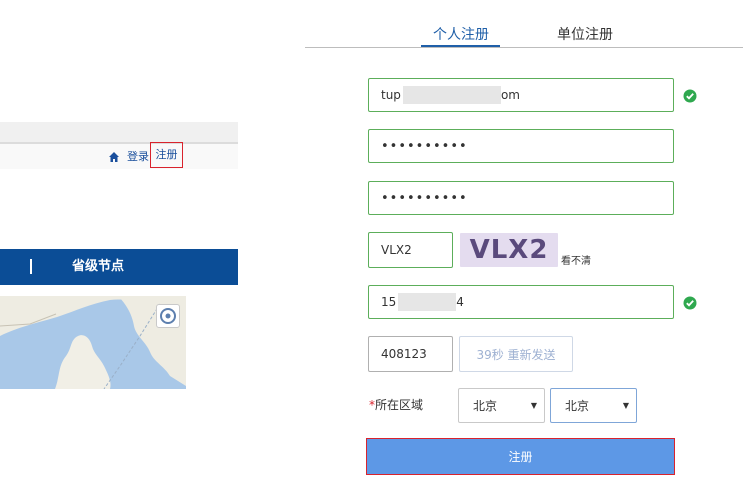 This screenshot has height=492, width=743. Describe the element at coordinates (461, 35) in the screenshot. I see `tab-personal-registration: 个人注册` at that location.